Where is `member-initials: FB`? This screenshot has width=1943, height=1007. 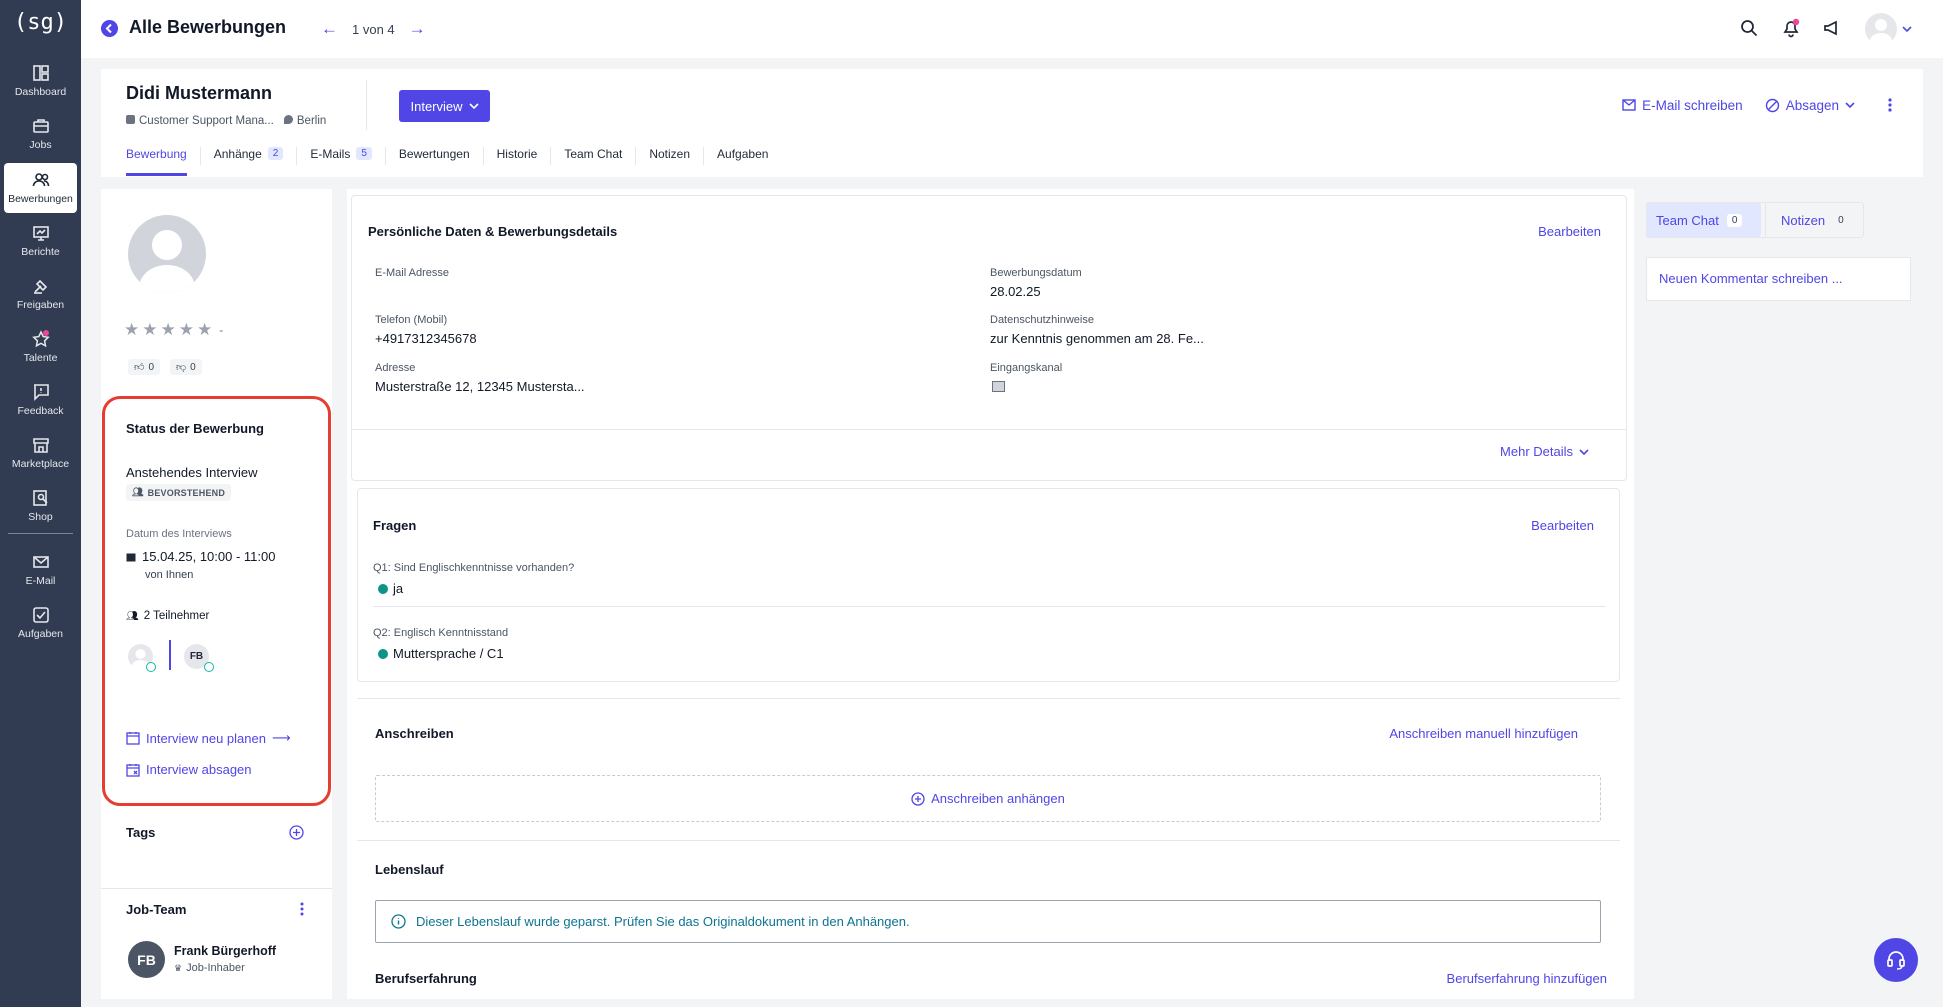 member-initials: FB is located at coordinates (146, 959).